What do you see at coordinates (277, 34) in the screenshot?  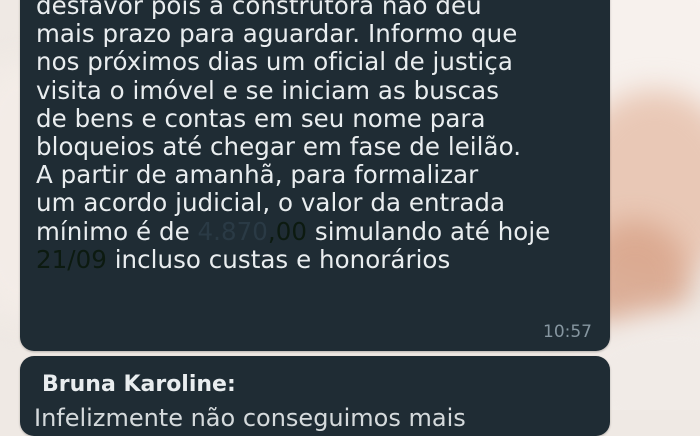 I see `message-line: mais prazo para aguardar. Informo que` at bounding box center [277, 34].